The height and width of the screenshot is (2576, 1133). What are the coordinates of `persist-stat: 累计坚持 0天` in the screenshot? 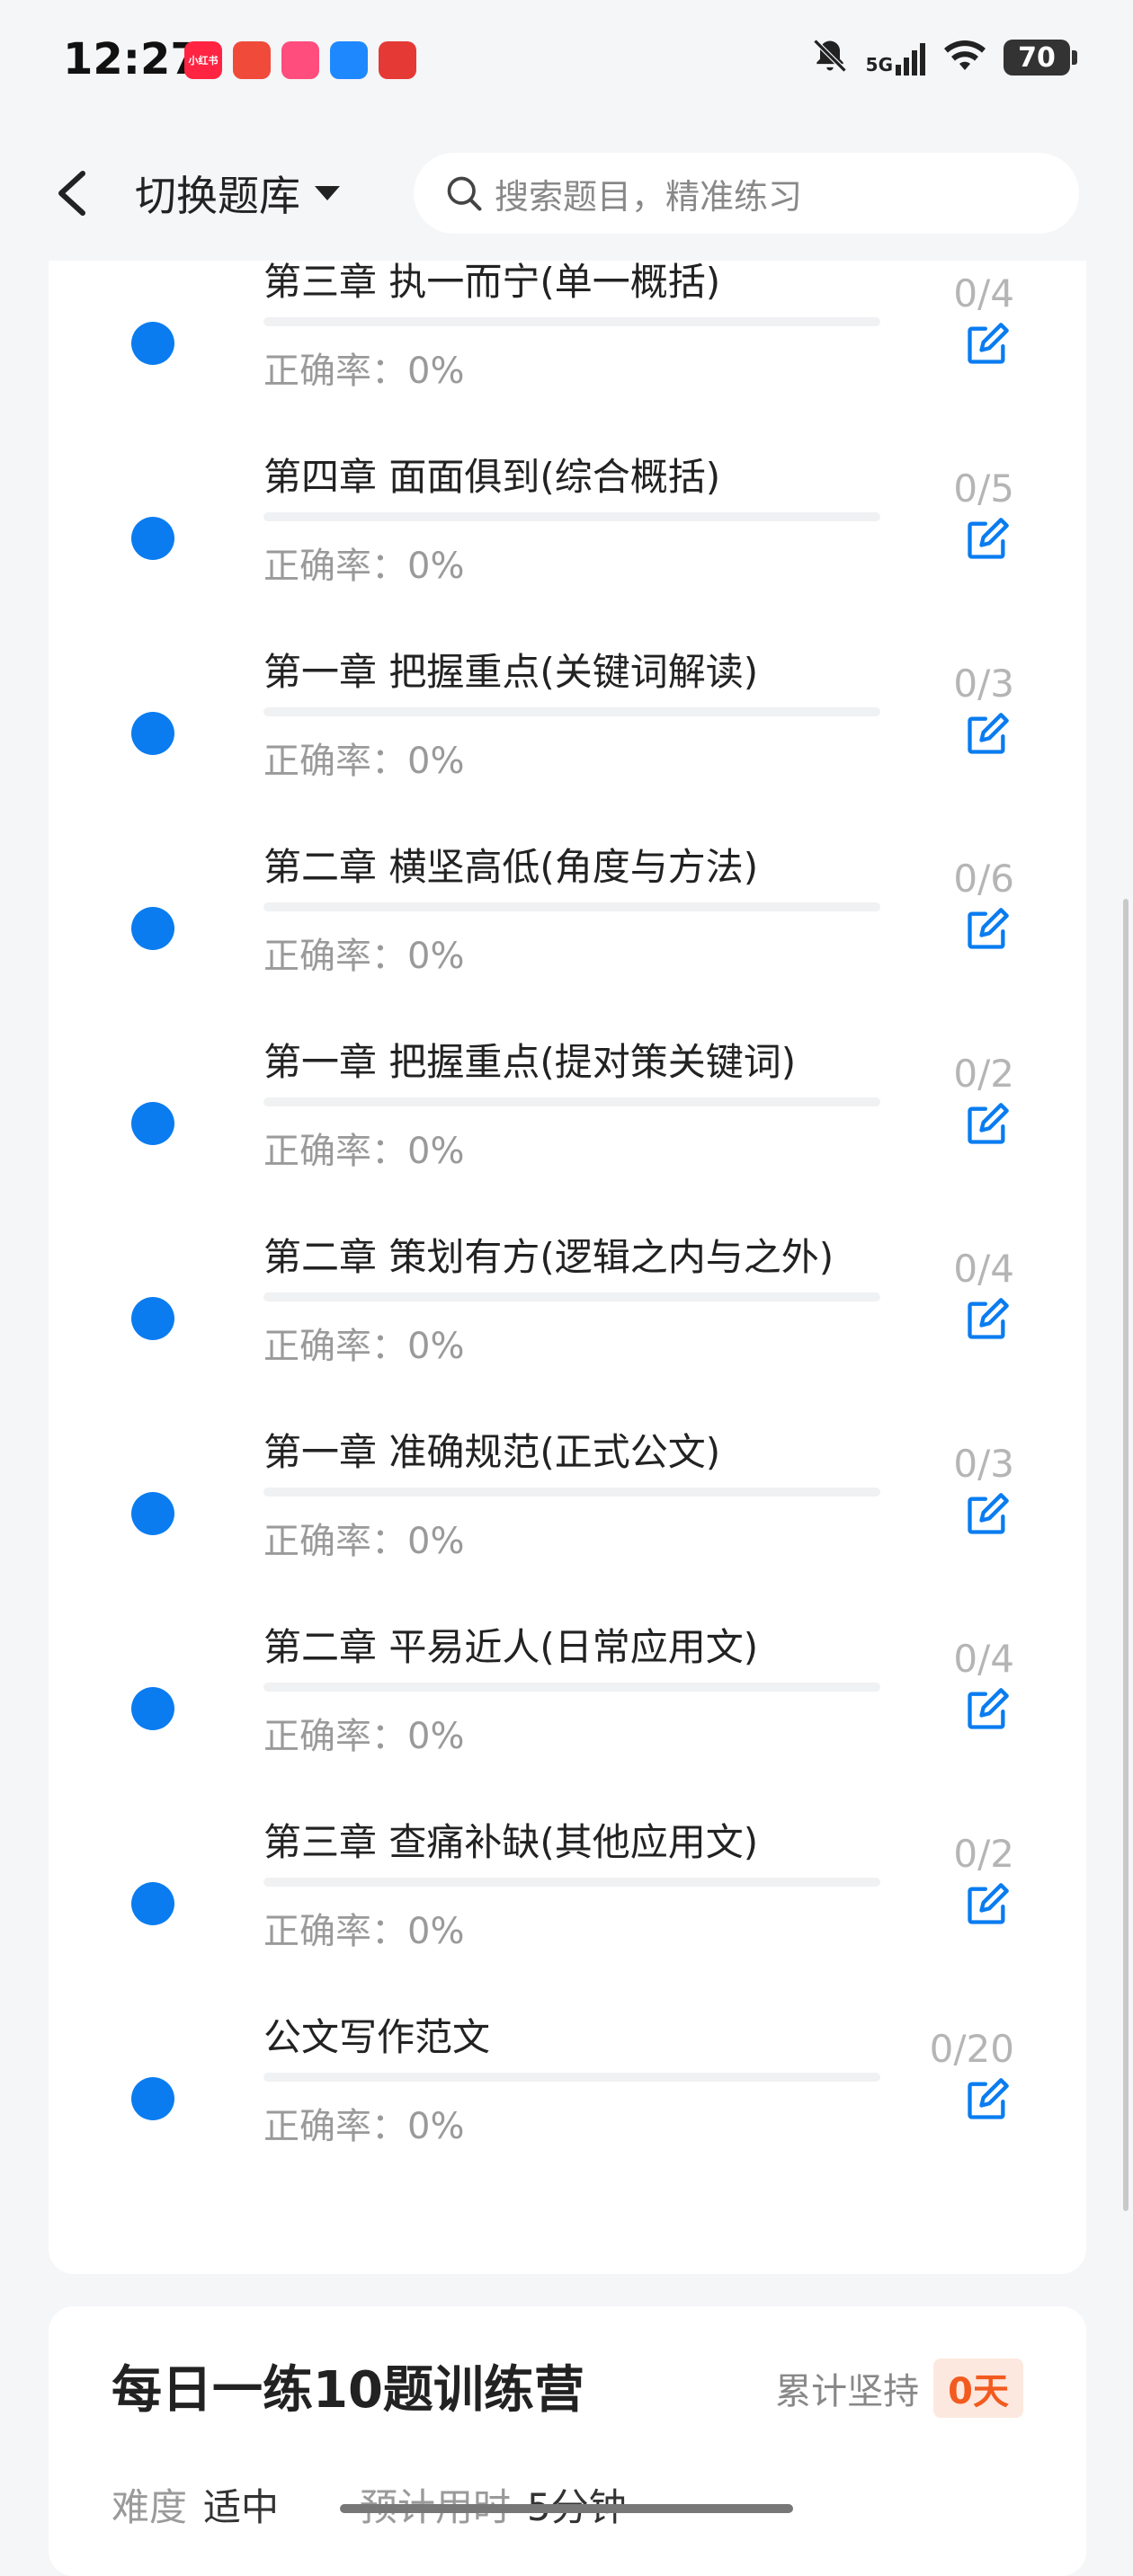 It's located at (899, 2388).